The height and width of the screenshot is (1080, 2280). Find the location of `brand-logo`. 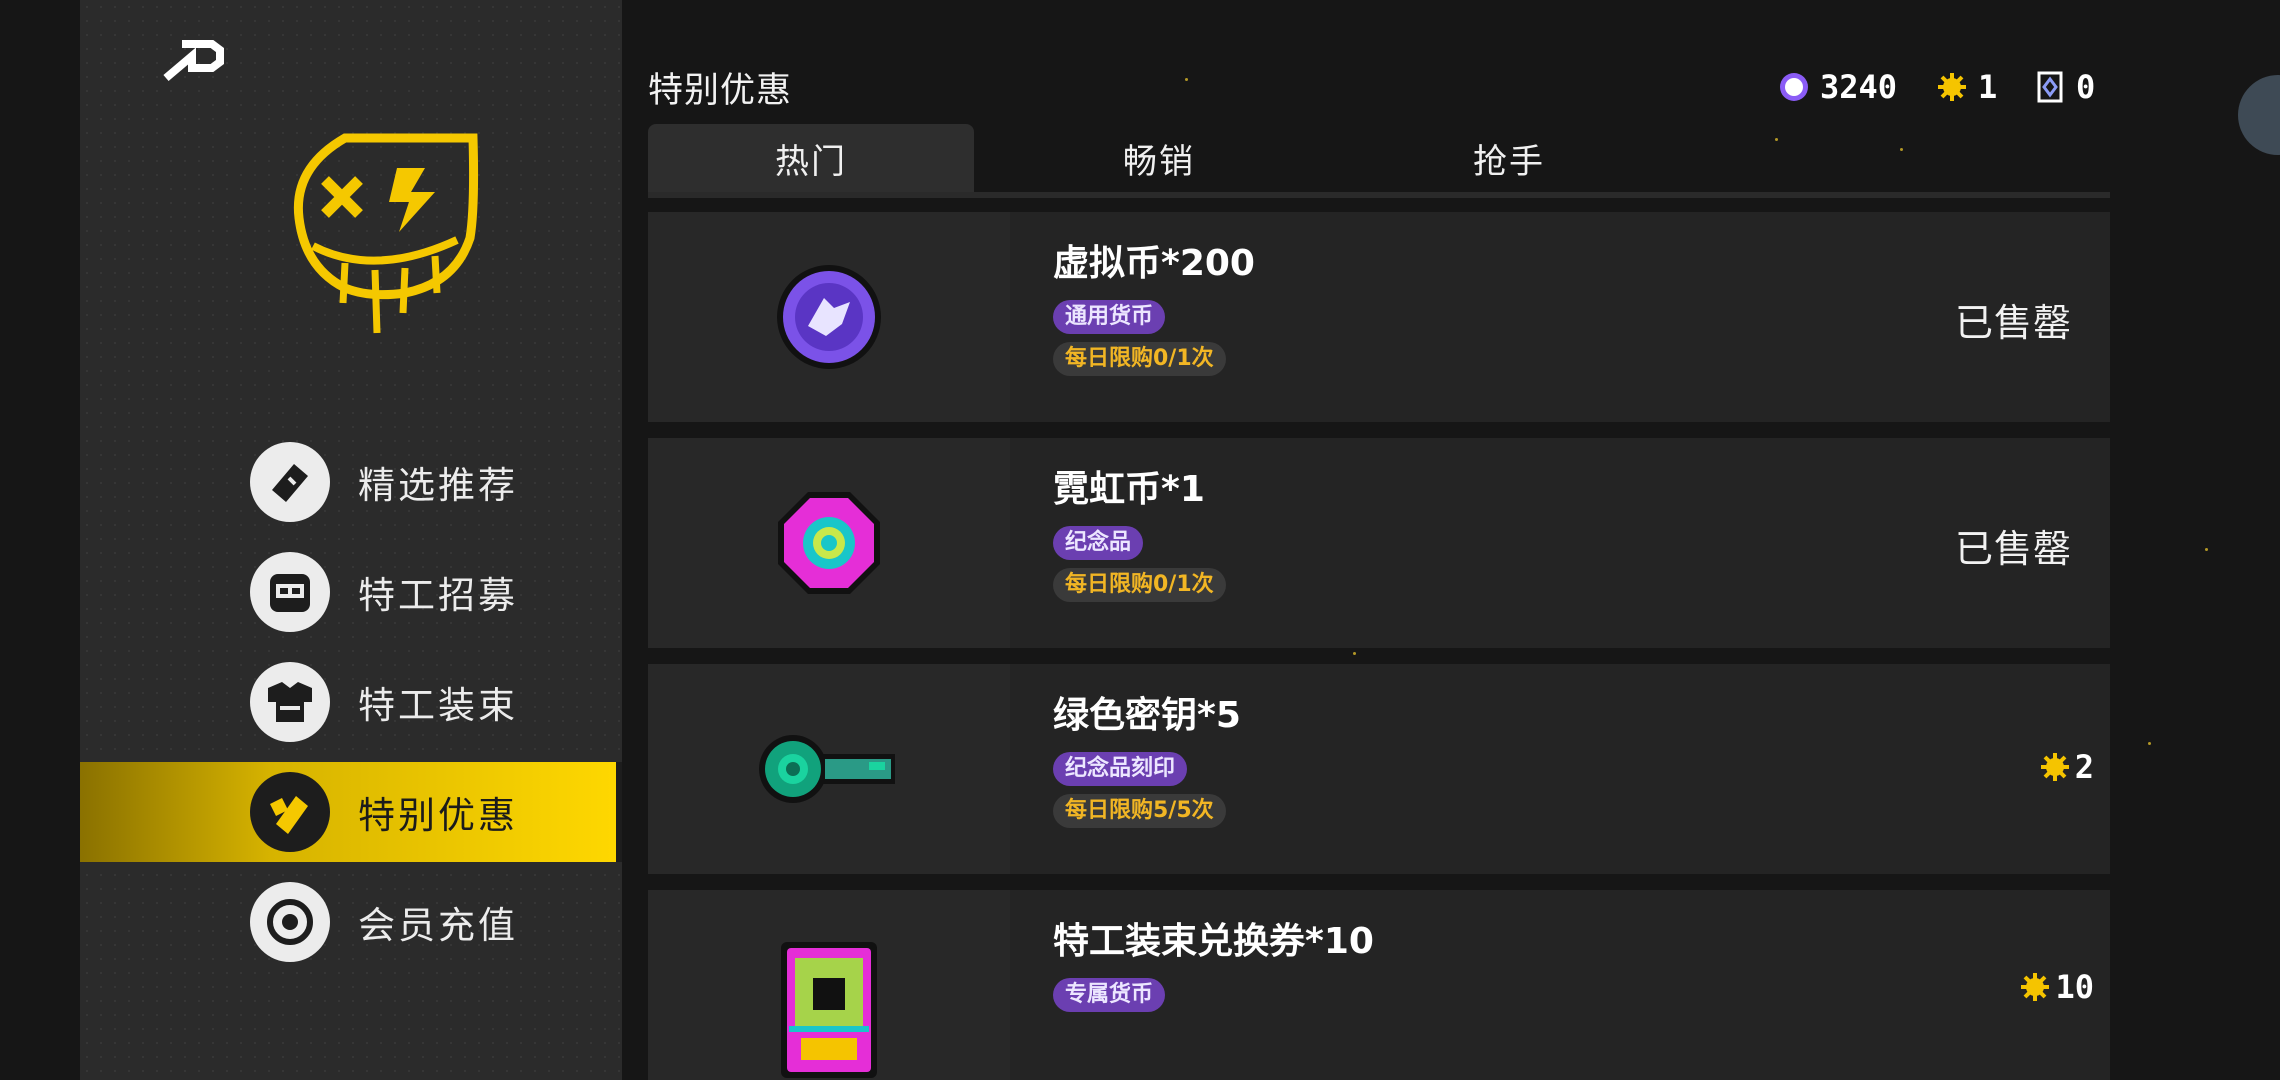

brand-logo is located at coordinates (385, 243).